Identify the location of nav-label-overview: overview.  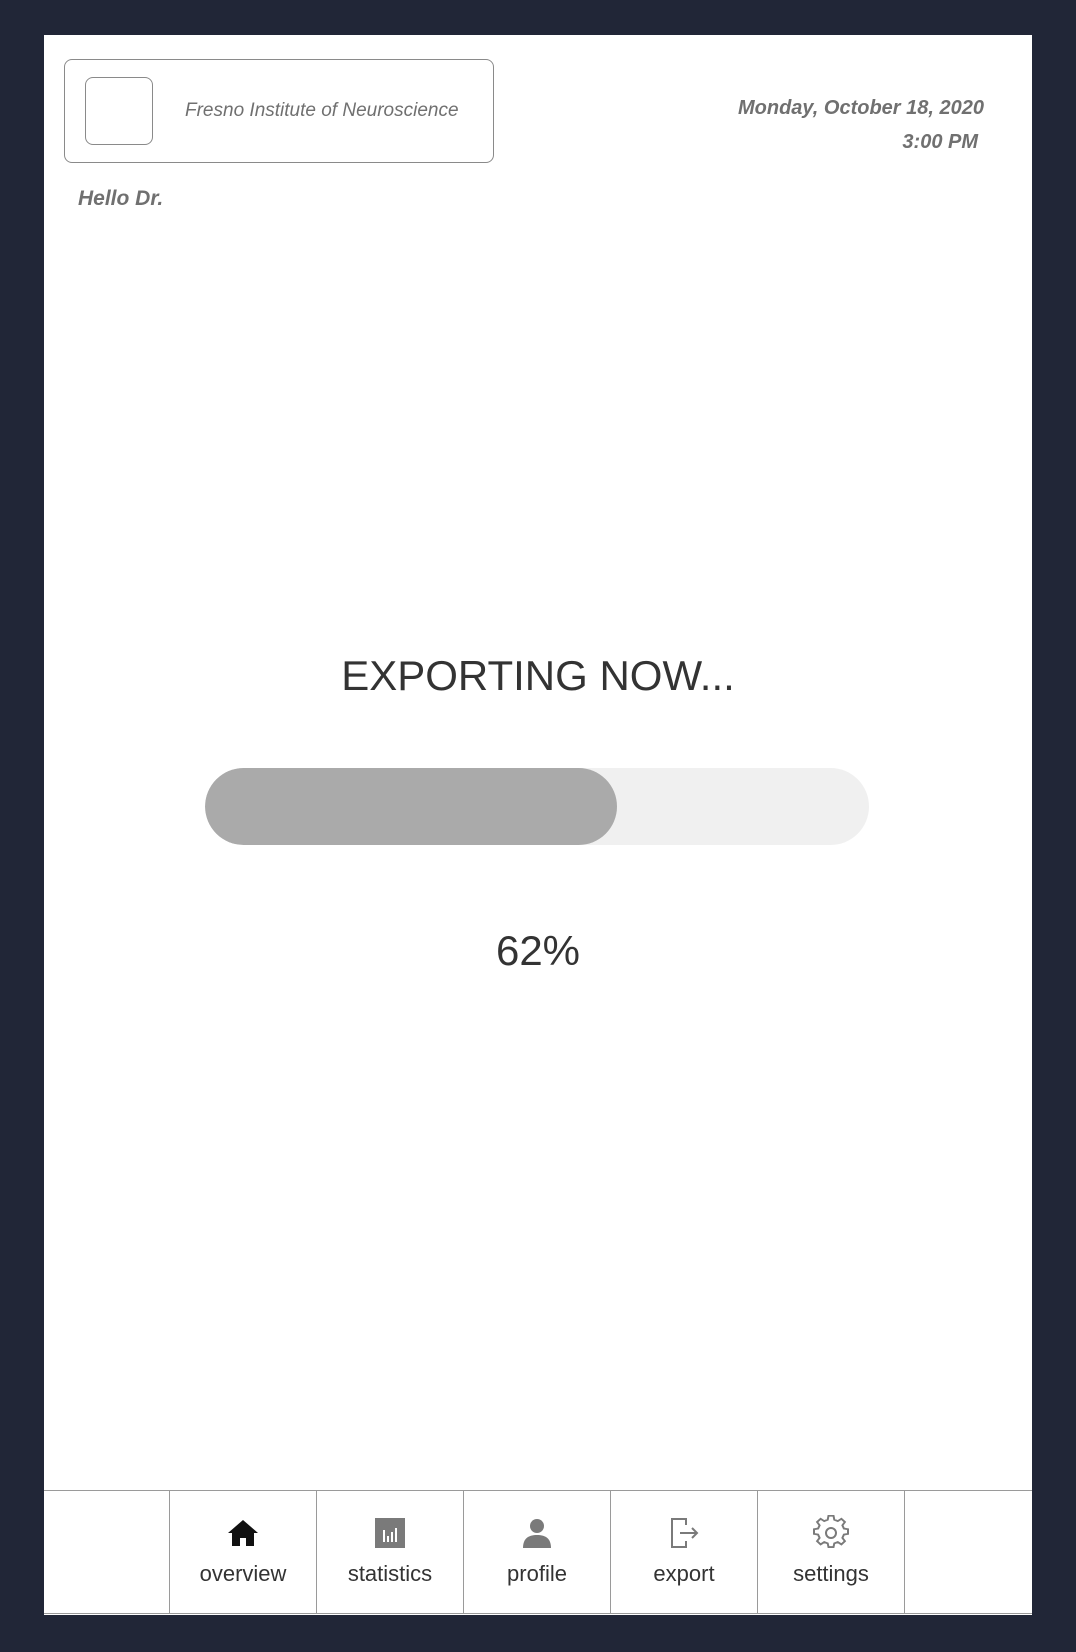
(243, 1573).